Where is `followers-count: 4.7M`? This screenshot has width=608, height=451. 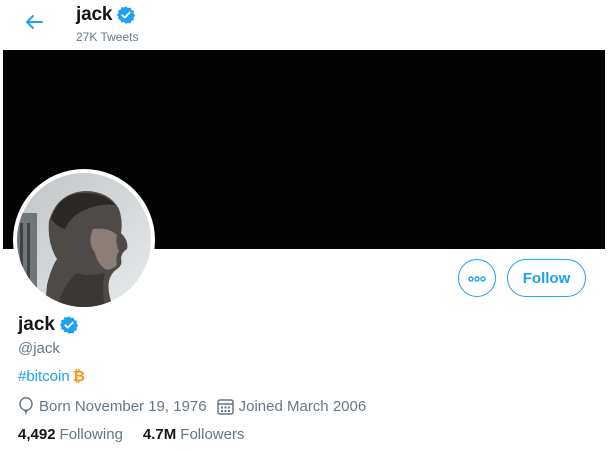
followers-count: 4.7M is located at coordinates (159, 434).